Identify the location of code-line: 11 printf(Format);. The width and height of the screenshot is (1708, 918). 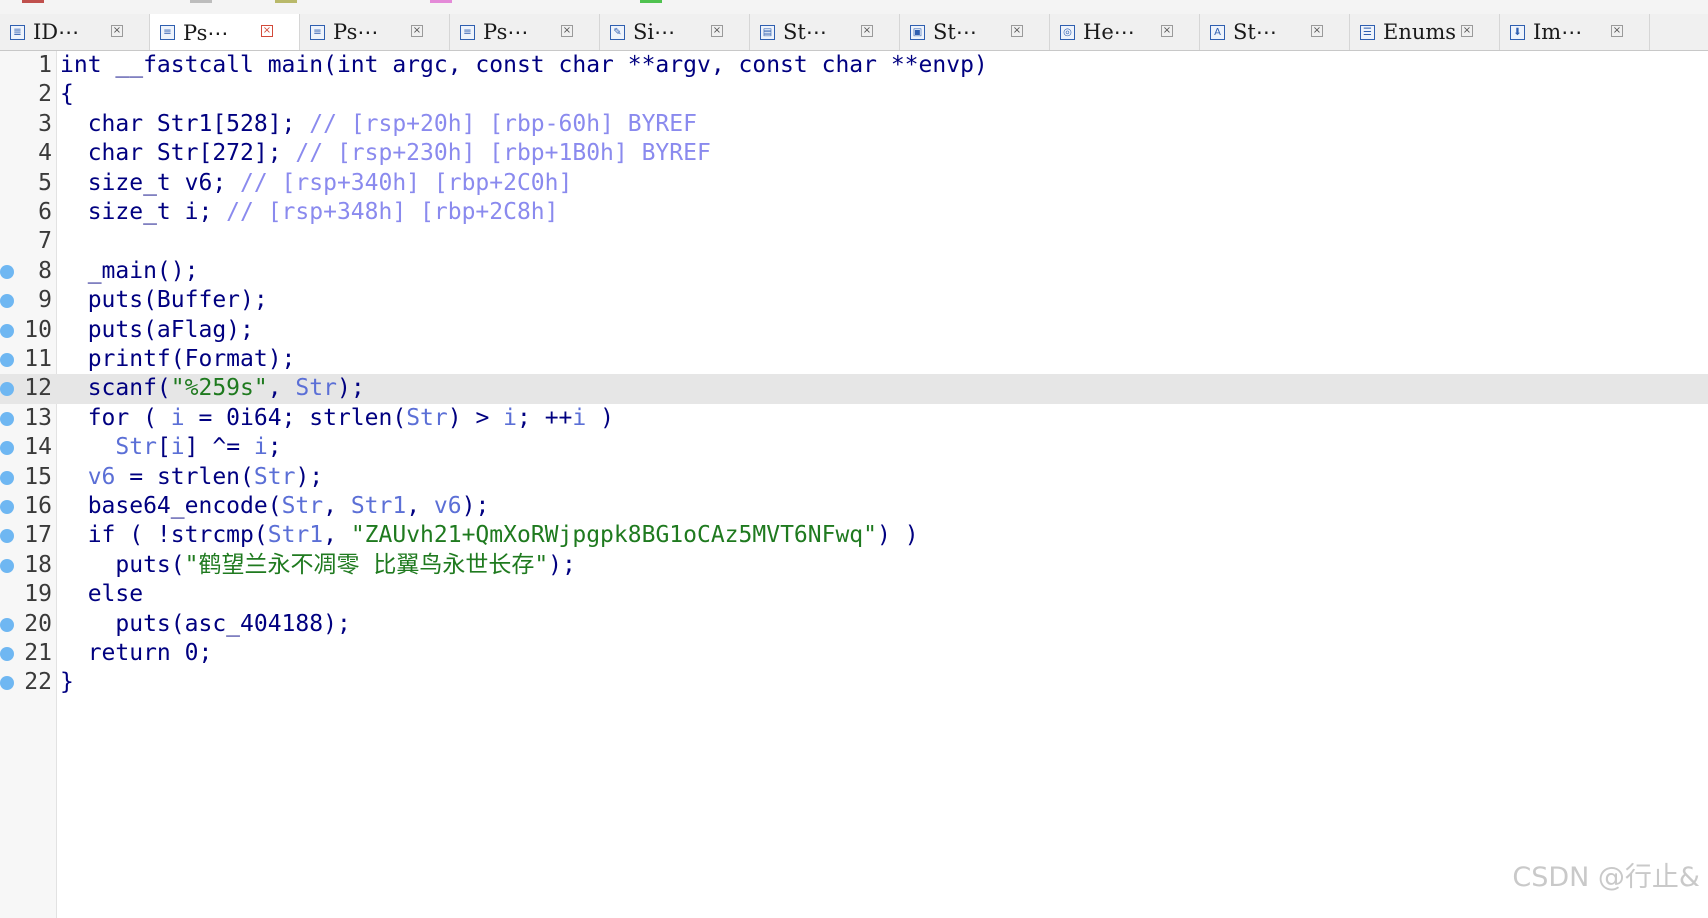
(854, 359).